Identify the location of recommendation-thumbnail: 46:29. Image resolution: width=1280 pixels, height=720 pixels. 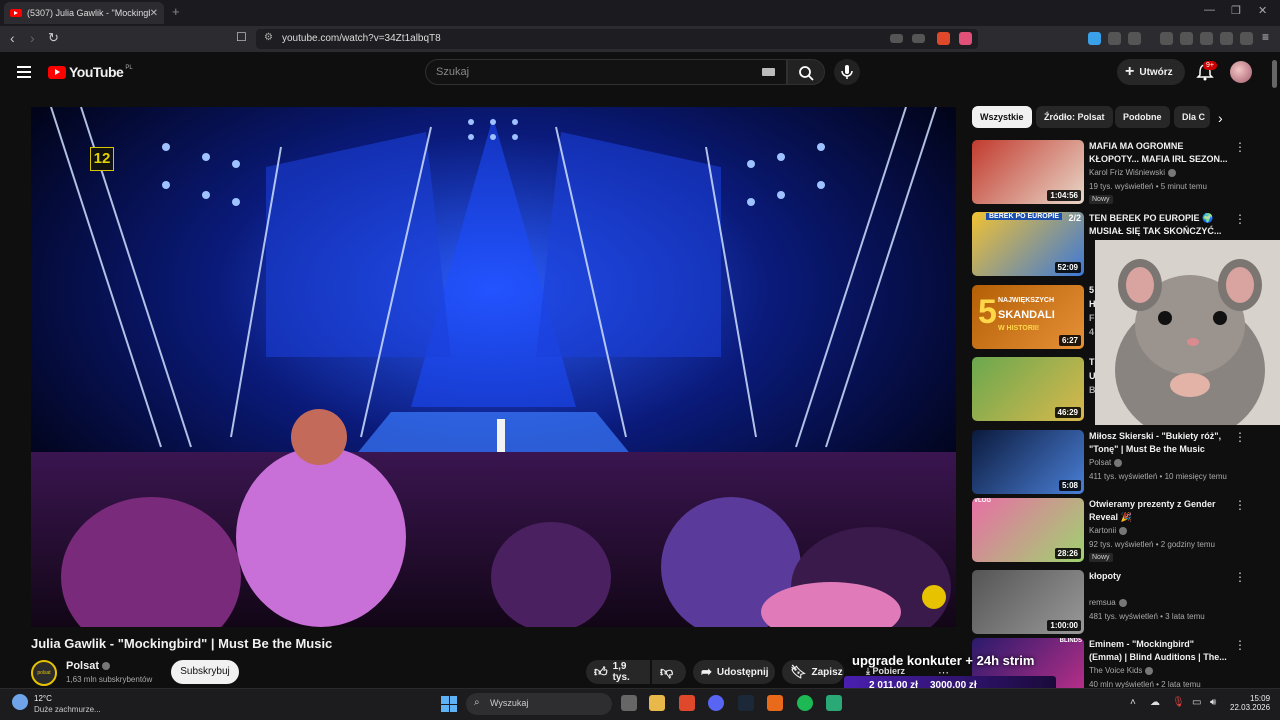
(1028, 389).